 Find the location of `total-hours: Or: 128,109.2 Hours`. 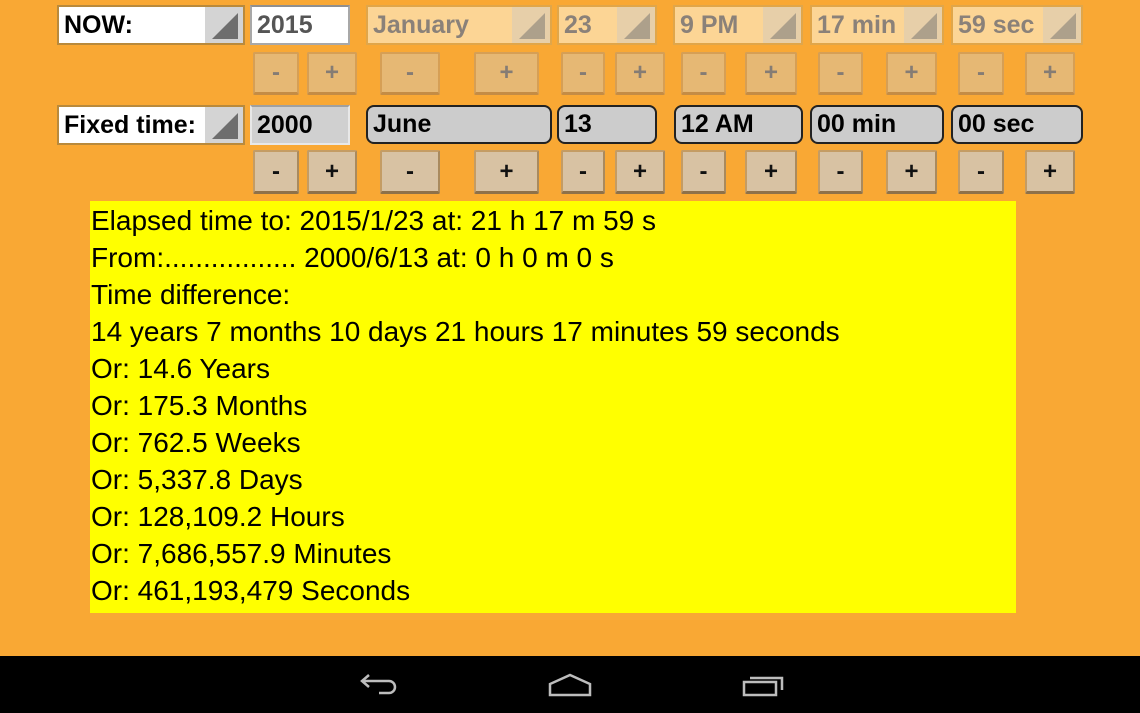

total-hours: Or: 128,109.2 Hours is located at coordinates (218, 516).